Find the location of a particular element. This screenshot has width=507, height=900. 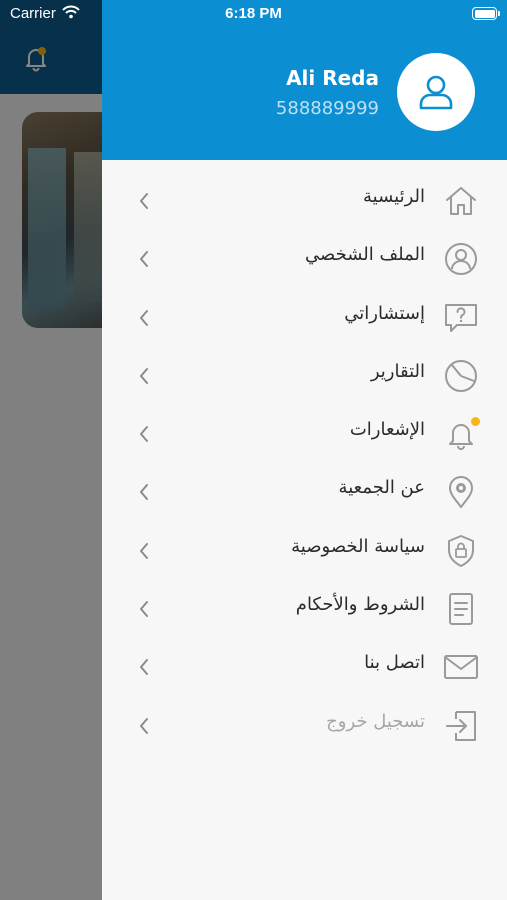

menu-item-reports: التقارير is located at coordinates (304, 376).